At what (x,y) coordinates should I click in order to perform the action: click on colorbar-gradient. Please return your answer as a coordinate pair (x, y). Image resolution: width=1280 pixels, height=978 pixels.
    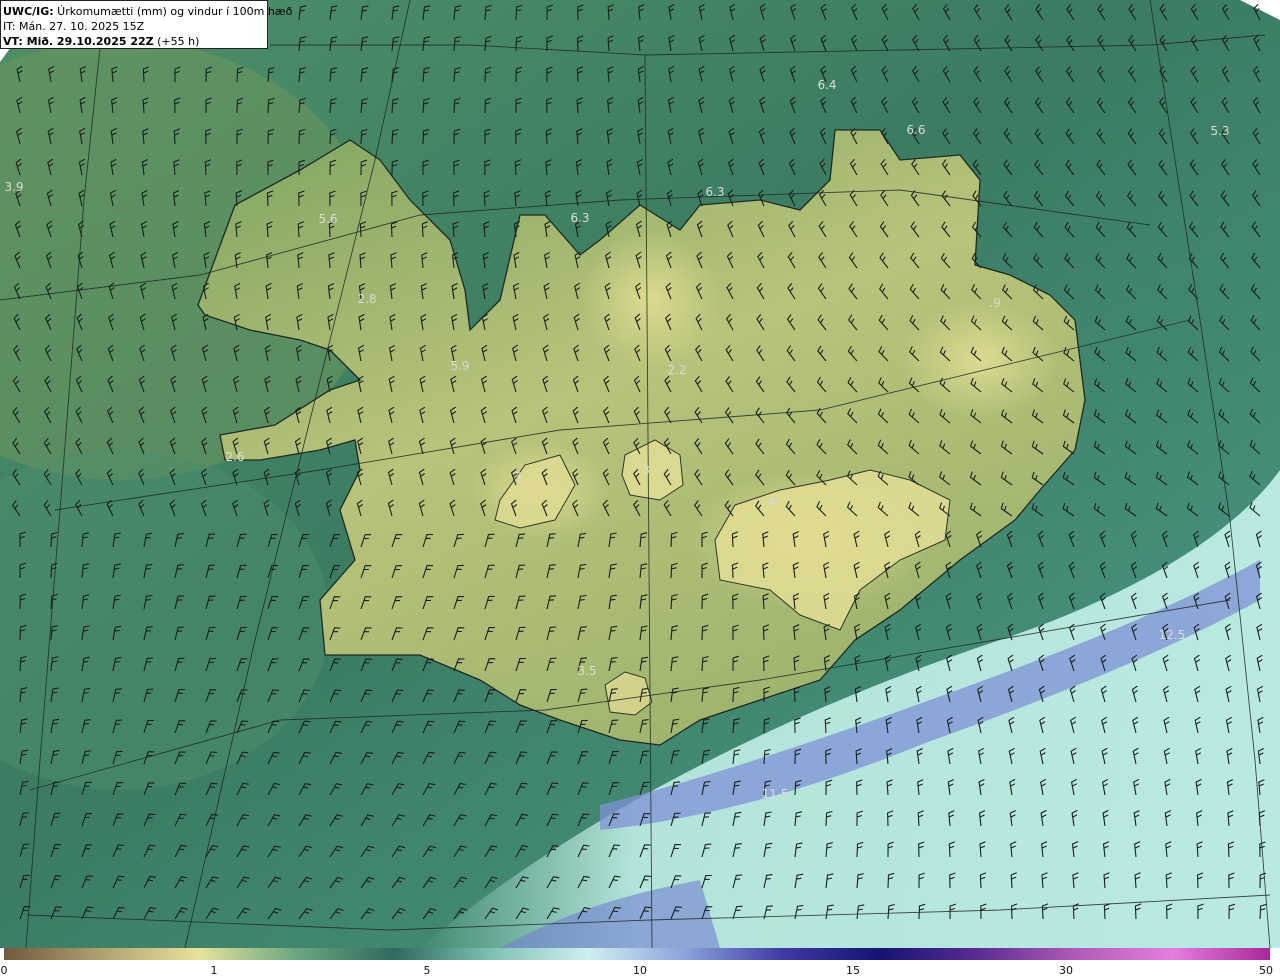
    Looking at the image, I should click on (637, 954).